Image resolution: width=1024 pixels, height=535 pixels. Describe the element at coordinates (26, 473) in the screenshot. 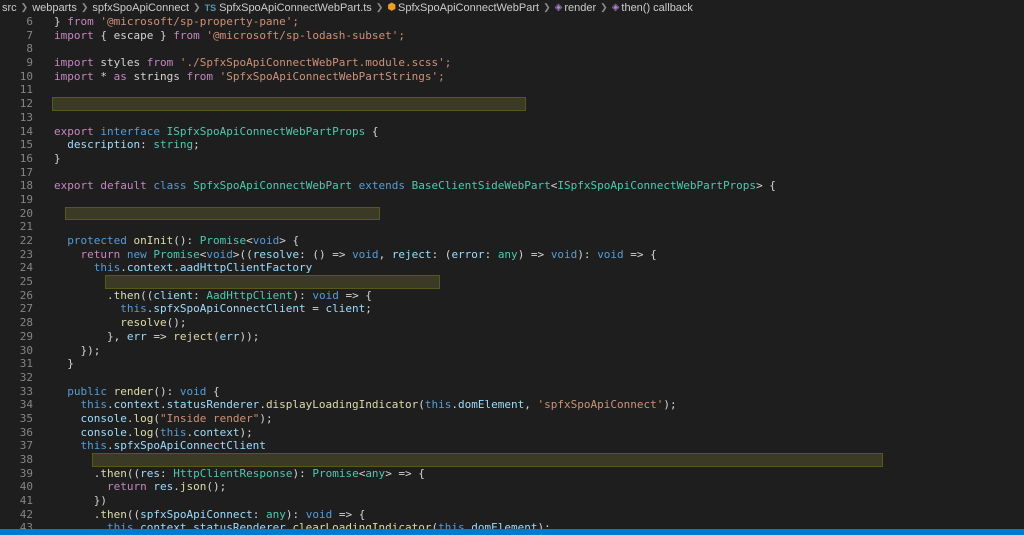

I see `line-number: 39` at that location.